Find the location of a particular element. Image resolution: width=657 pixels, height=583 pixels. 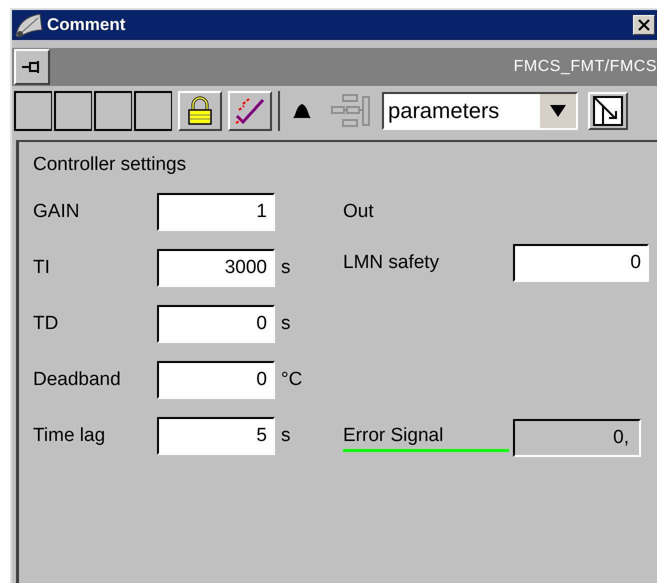

input-field: 5 is located at coordinates (216, 436).